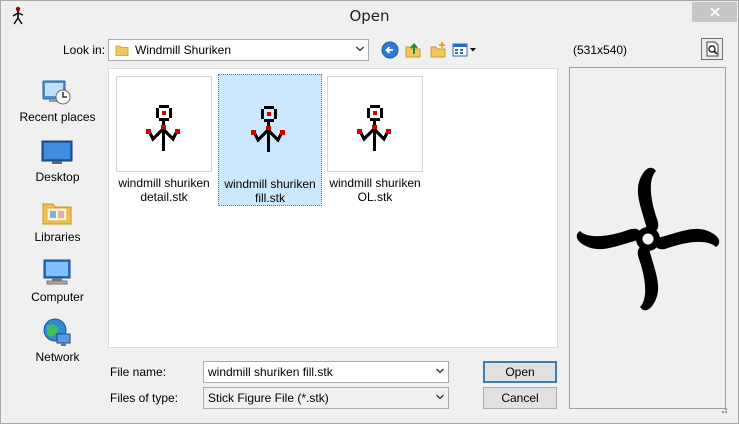  I want to click on place-computer: Computer, so click(57, 283).